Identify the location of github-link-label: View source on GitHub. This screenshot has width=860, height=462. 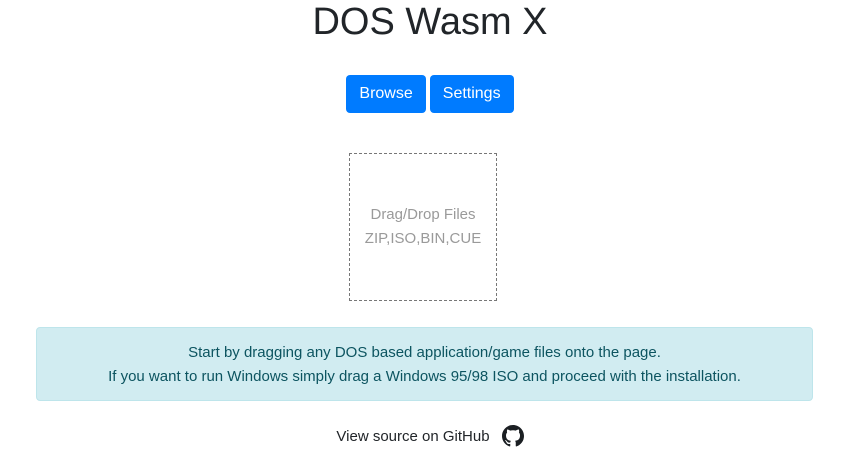
(413, 436).